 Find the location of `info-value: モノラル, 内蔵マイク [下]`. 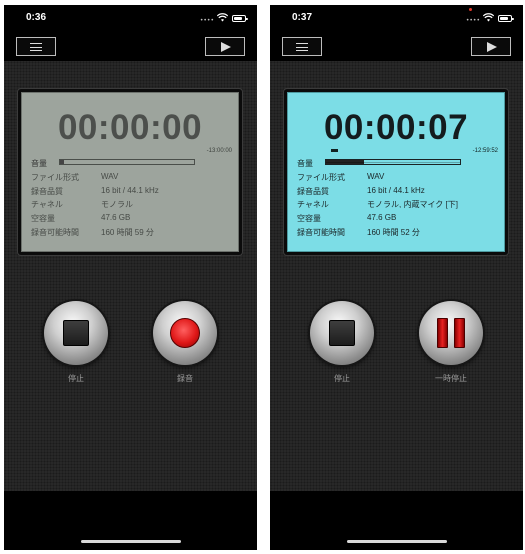

info-value: モノラル, 内蔵マイク [下] is located at coordinates (412, 205).